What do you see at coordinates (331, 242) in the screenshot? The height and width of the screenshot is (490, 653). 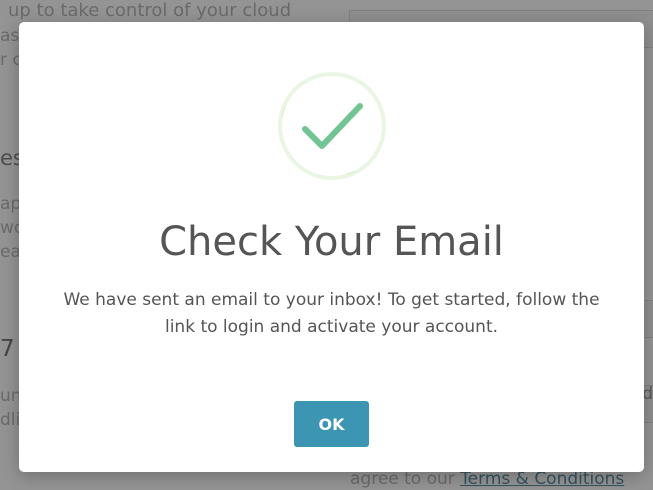 I see `dialog-title: Check Your Email` at bounding box center [331, 242].